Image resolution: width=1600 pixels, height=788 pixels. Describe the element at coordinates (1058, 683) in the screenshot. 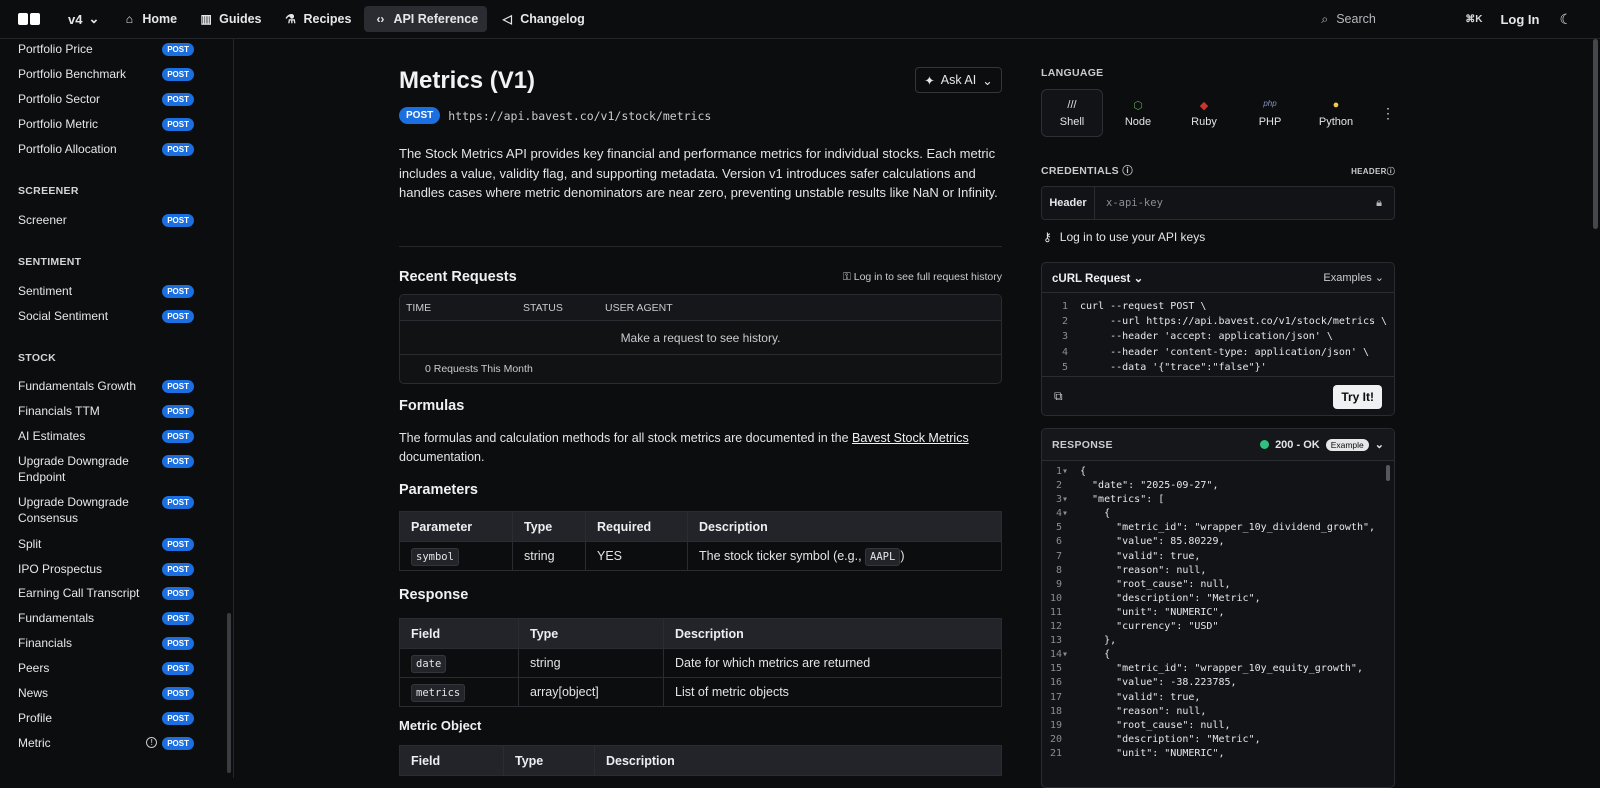

I see `line-number: 16` at that location.